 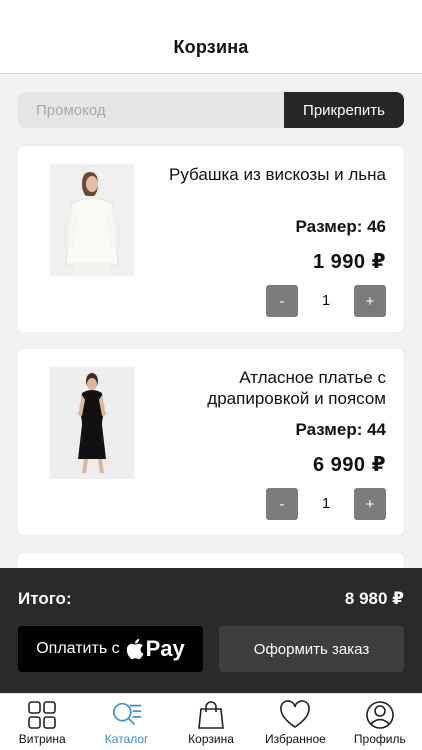 I want to click on profile-icon, so click(x=380, y=715).